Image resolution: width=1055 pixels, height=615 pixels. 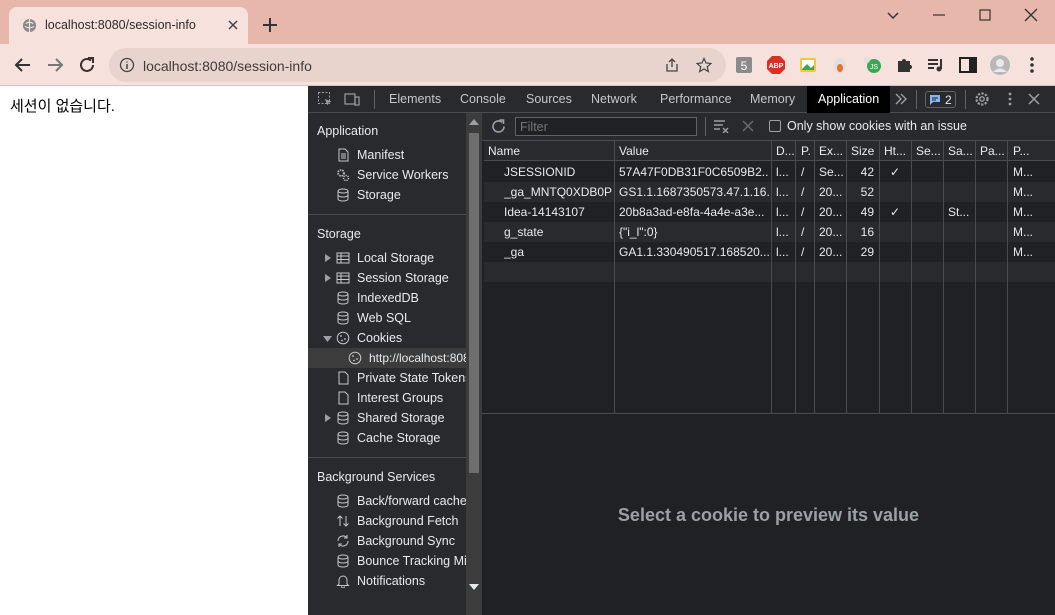 I want to click on reload-icon, so click(x=87, y=65).